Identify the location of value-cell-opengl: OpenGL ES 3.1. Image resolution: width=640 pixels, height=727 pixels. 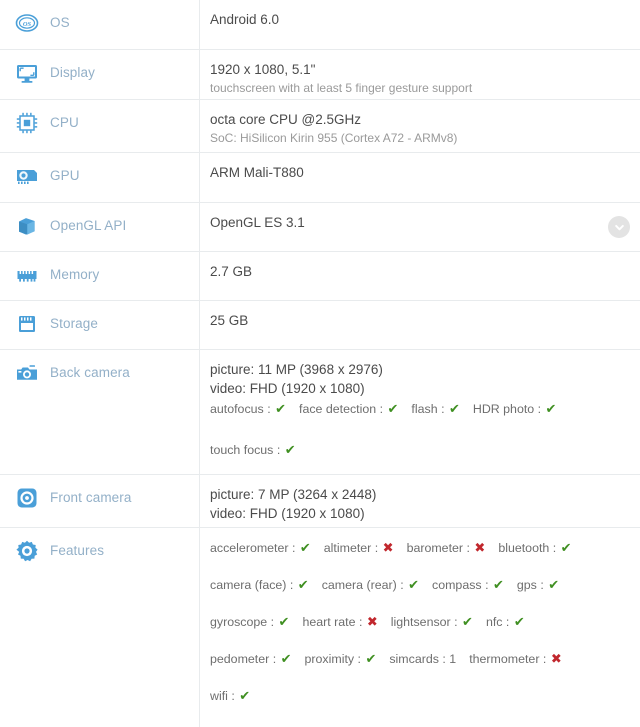
(420, 227).